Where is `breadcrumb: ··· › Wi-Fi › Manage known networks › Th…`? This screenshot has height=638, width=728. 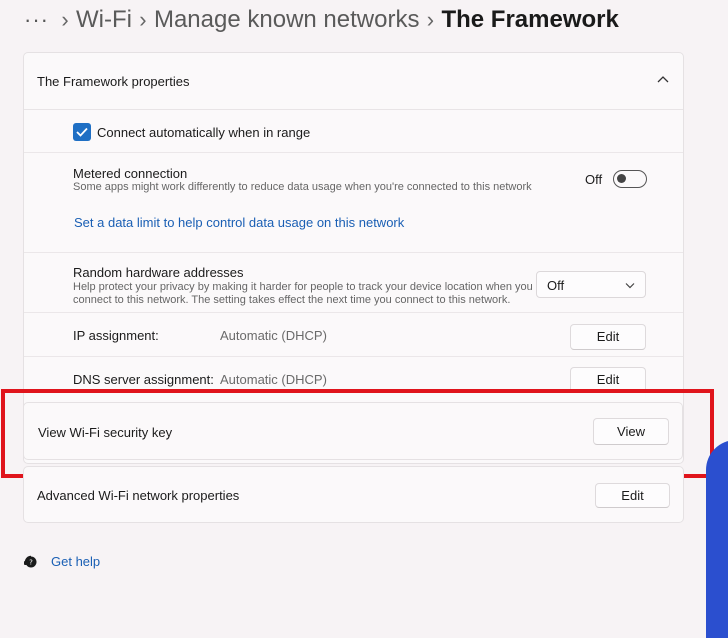
breadcrumb: ··· › Wi-Fi › Manage known networks › Th… is located at coordinates (321, 20).